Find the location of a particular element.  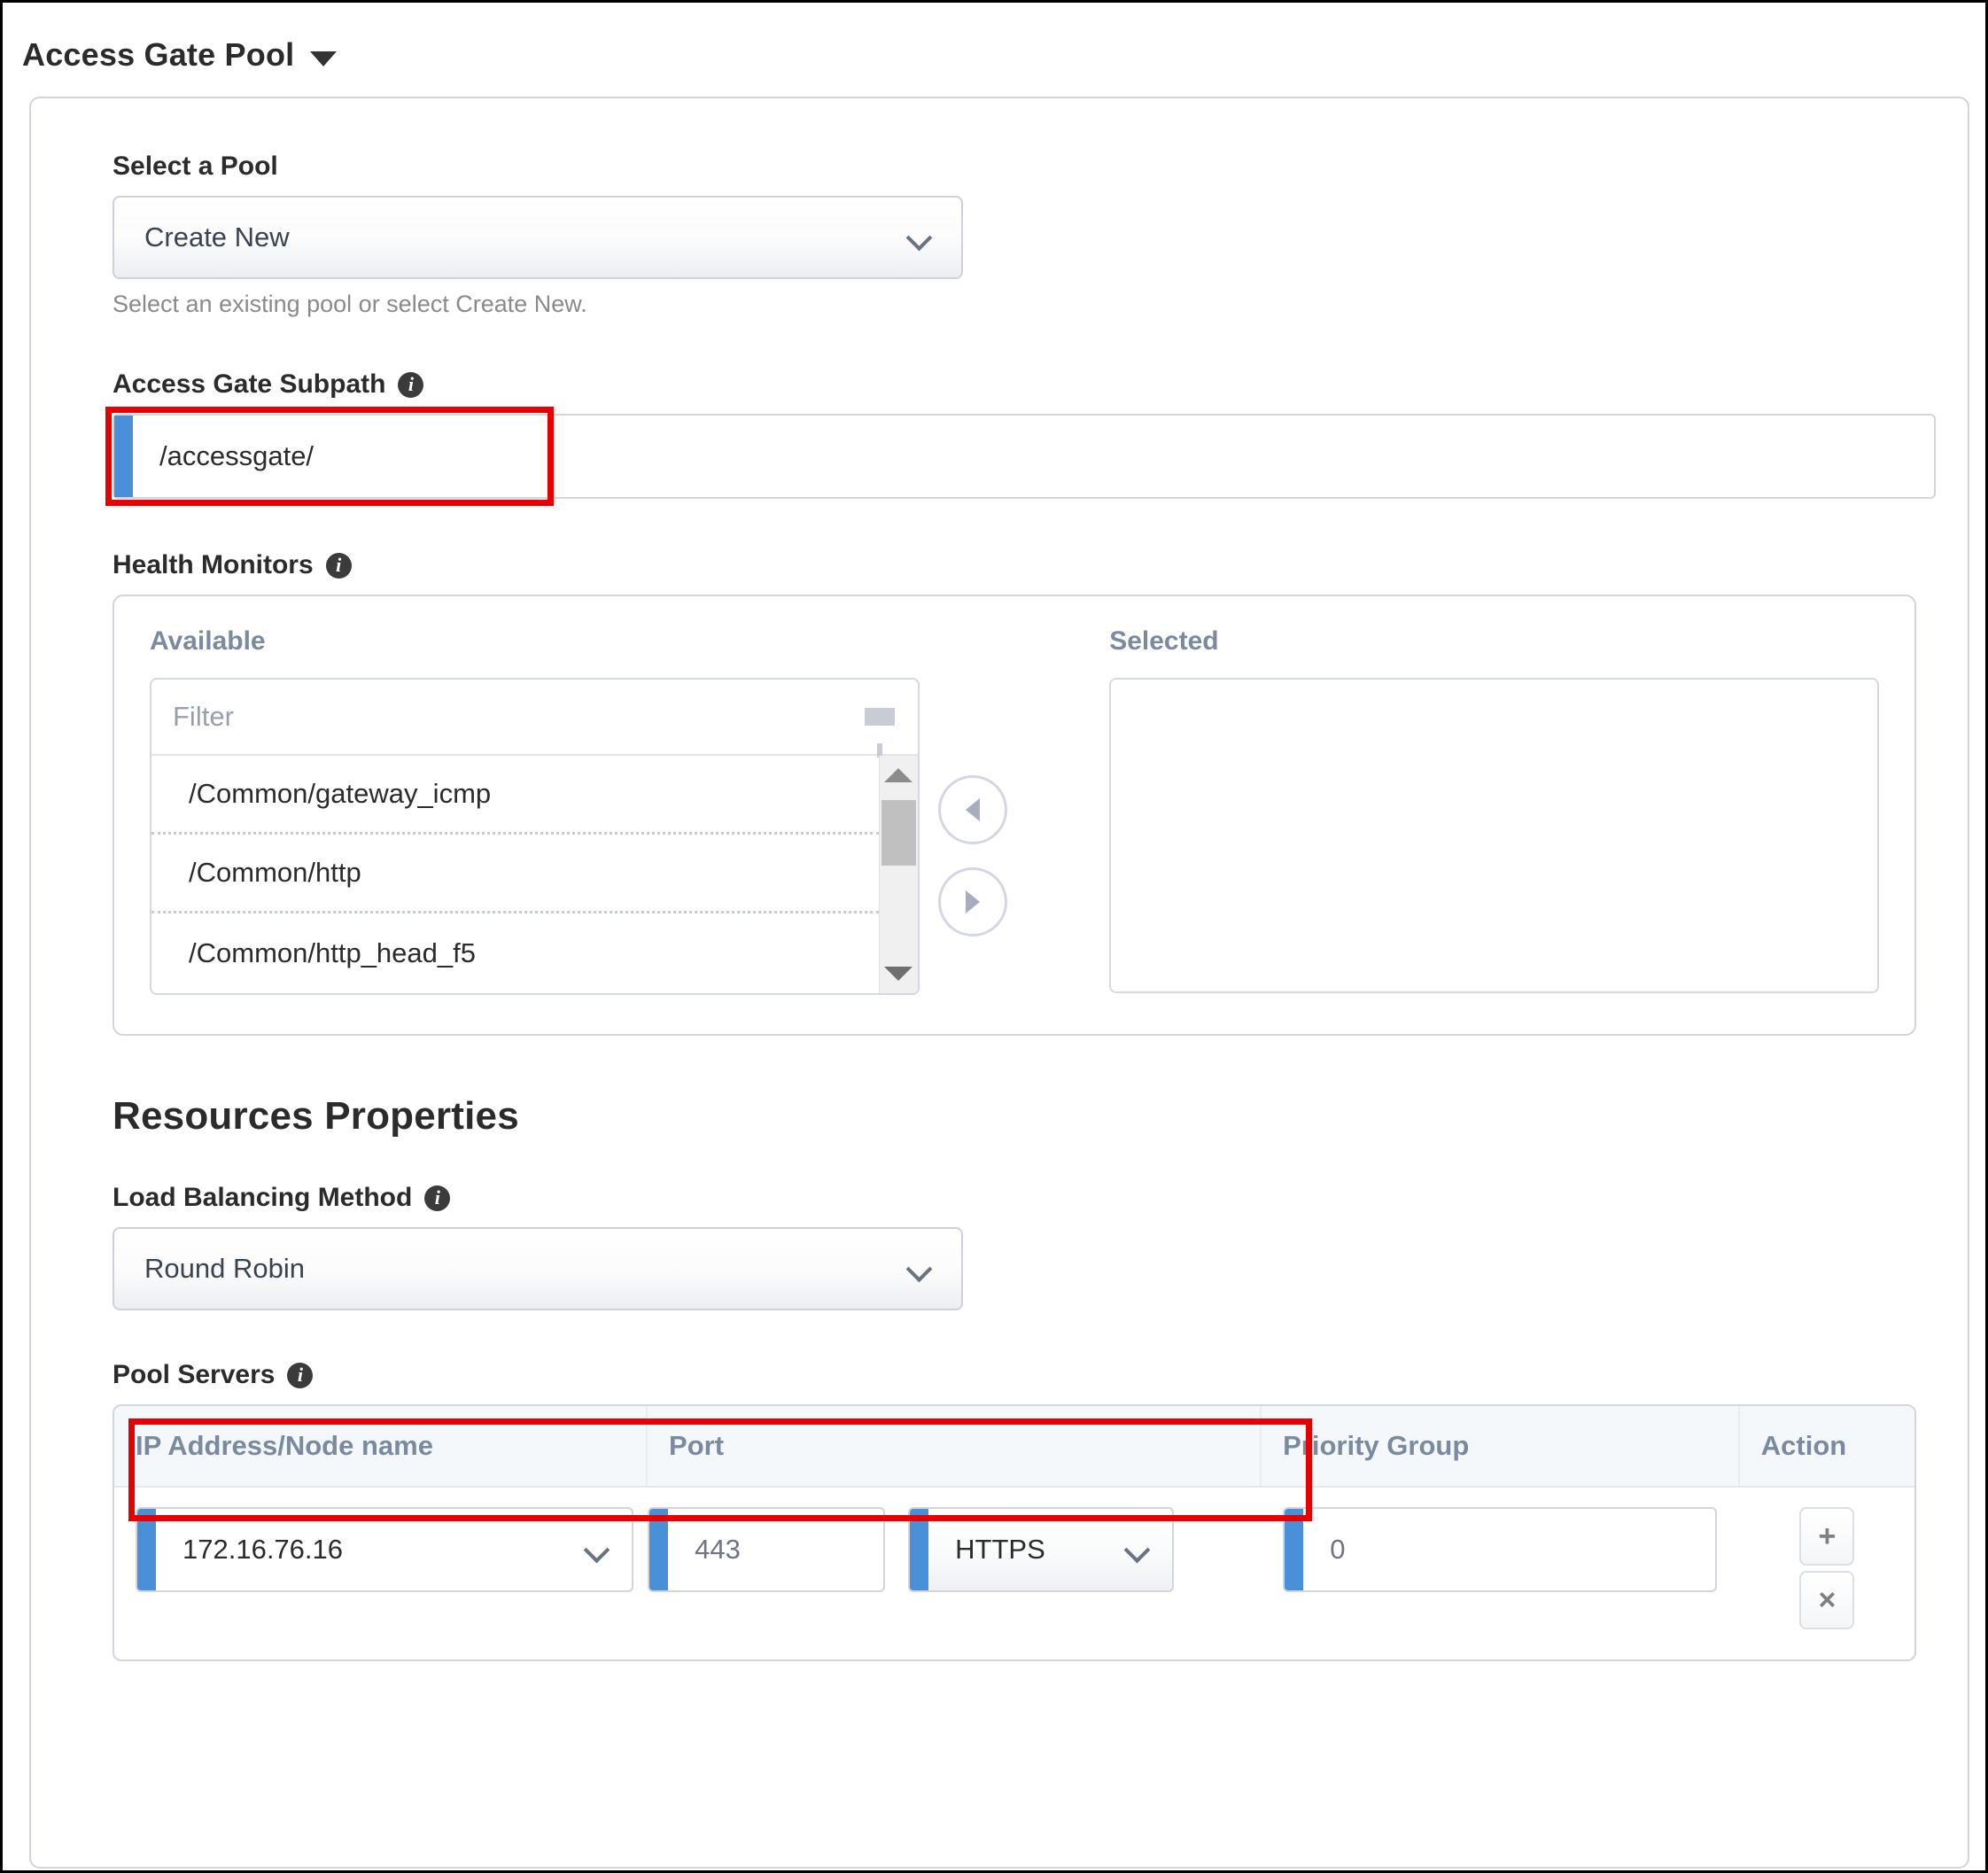

protocol-dropdown: HTTPS is located at coordinates (1041, 1549).